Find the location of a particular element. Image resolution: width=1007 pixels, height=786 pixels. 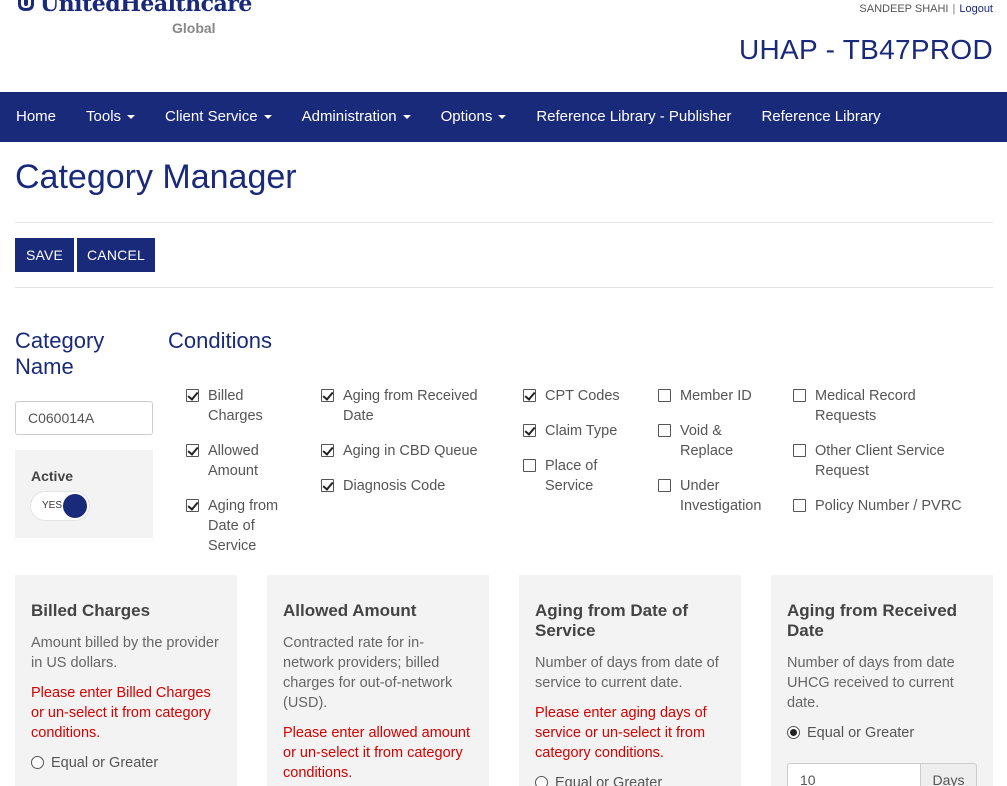

condition-policy-number: Policy Number / PVRC is located at coordinates (883, 506).